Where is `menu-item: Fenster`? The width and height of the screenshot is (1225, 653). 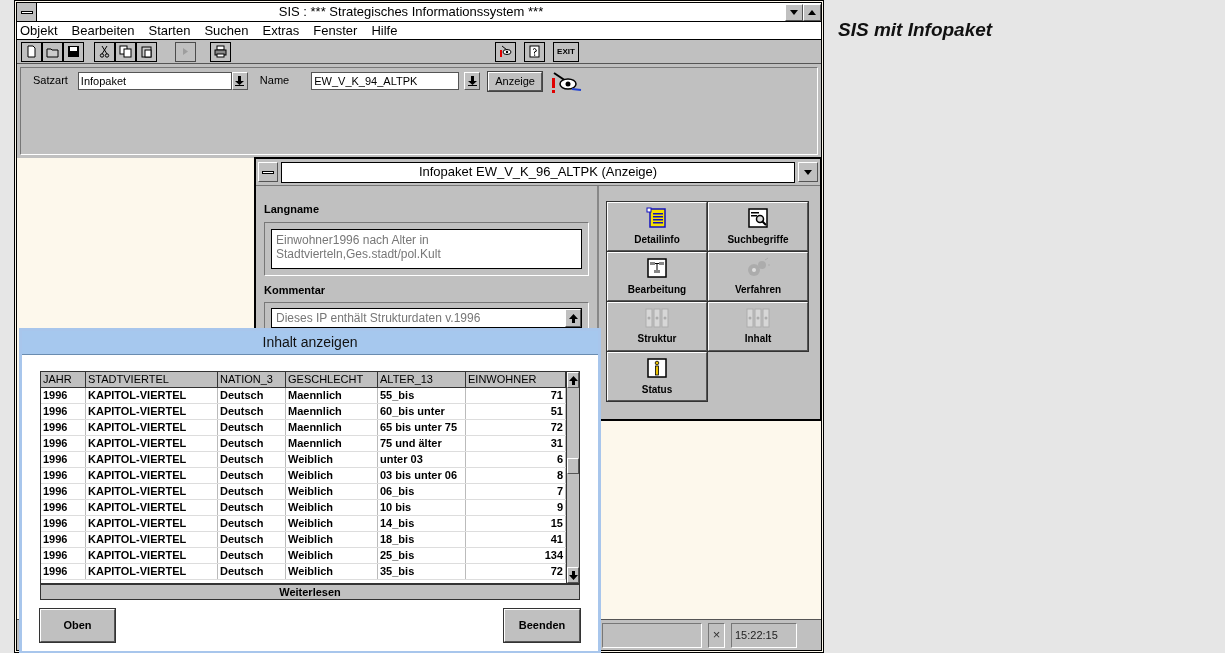
menu-item: Fenster is located at coordinates (335, 30).